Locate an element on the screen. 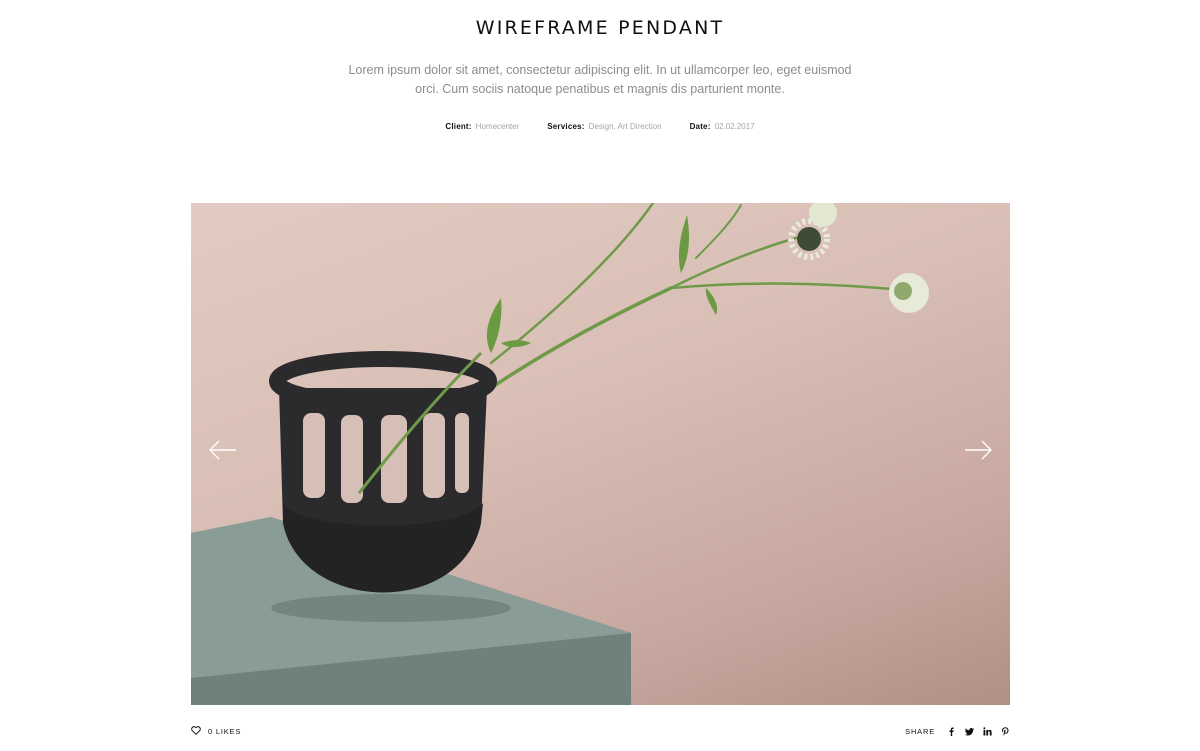  meta-client: Client: Homecenter is located at coordinates (482, 126).